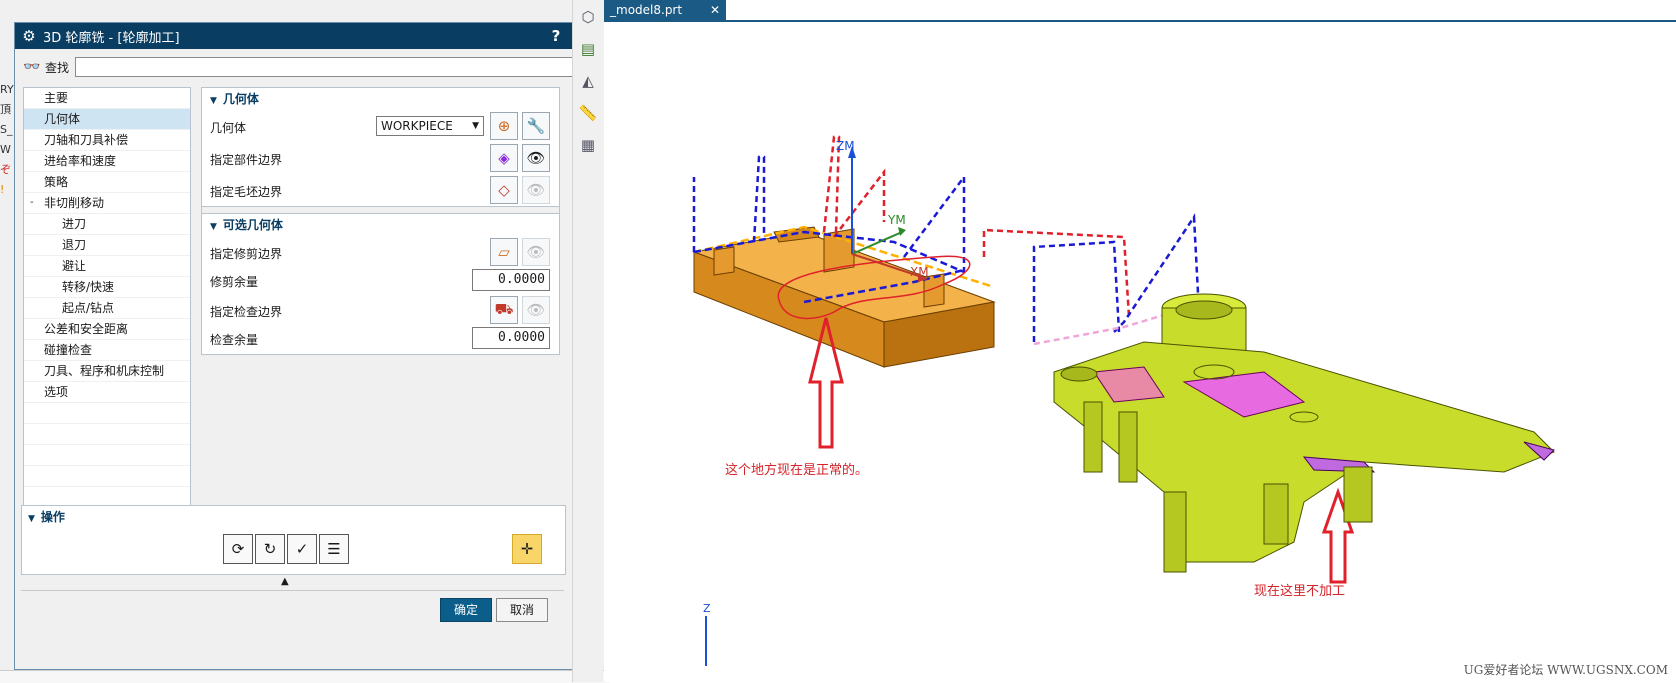 The width and height of the screenshot is (1676, 683). I want to click on strip-fragment: W, so click(5, 149).